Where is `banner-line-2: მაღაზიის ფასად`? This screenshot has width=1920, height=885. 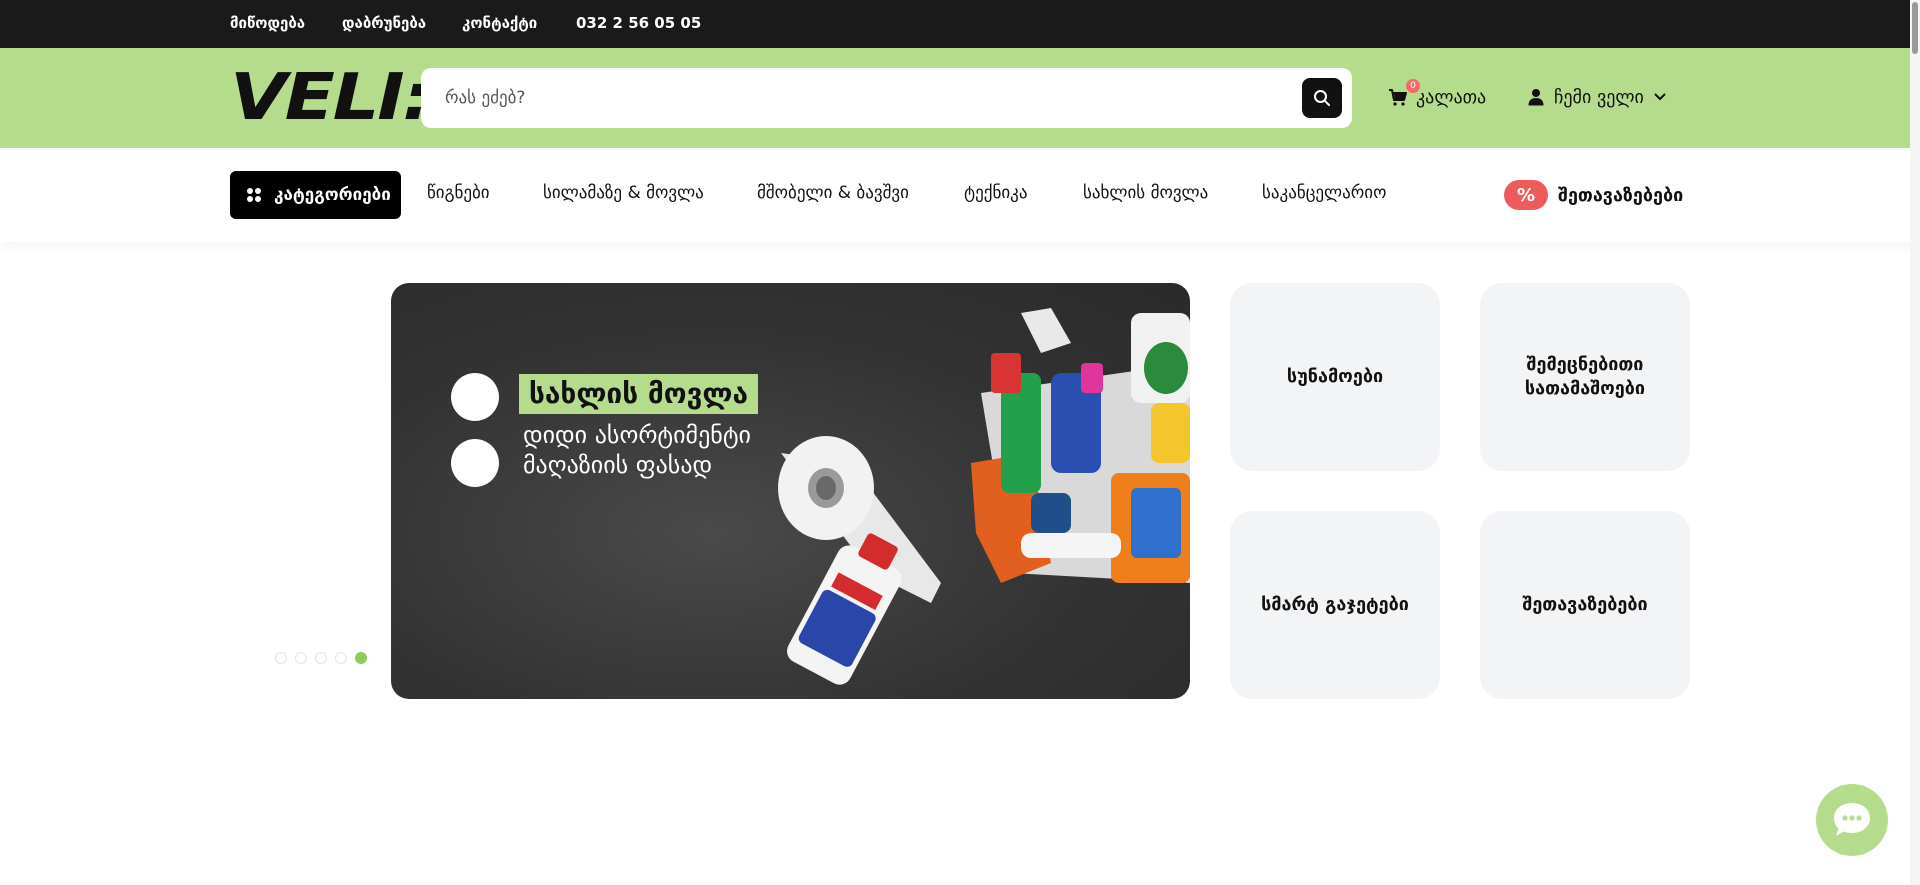
banner-line-2: მაღაზიის ფასად is located at coordinates (618, 465).